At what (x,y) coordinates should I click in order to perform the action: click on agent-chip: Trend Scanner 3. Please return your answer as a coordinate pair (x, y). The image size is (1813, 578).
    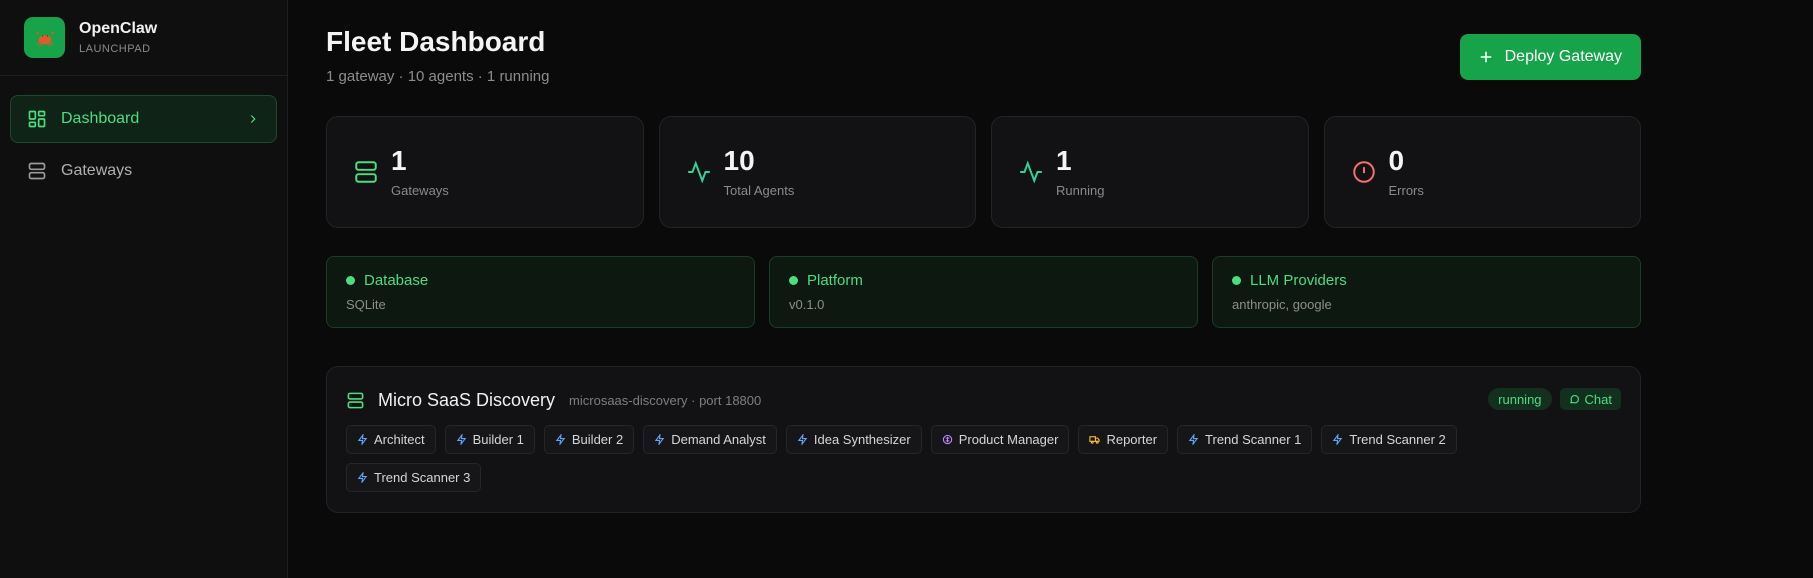
    Looking at the image, I should click on (414, 477).